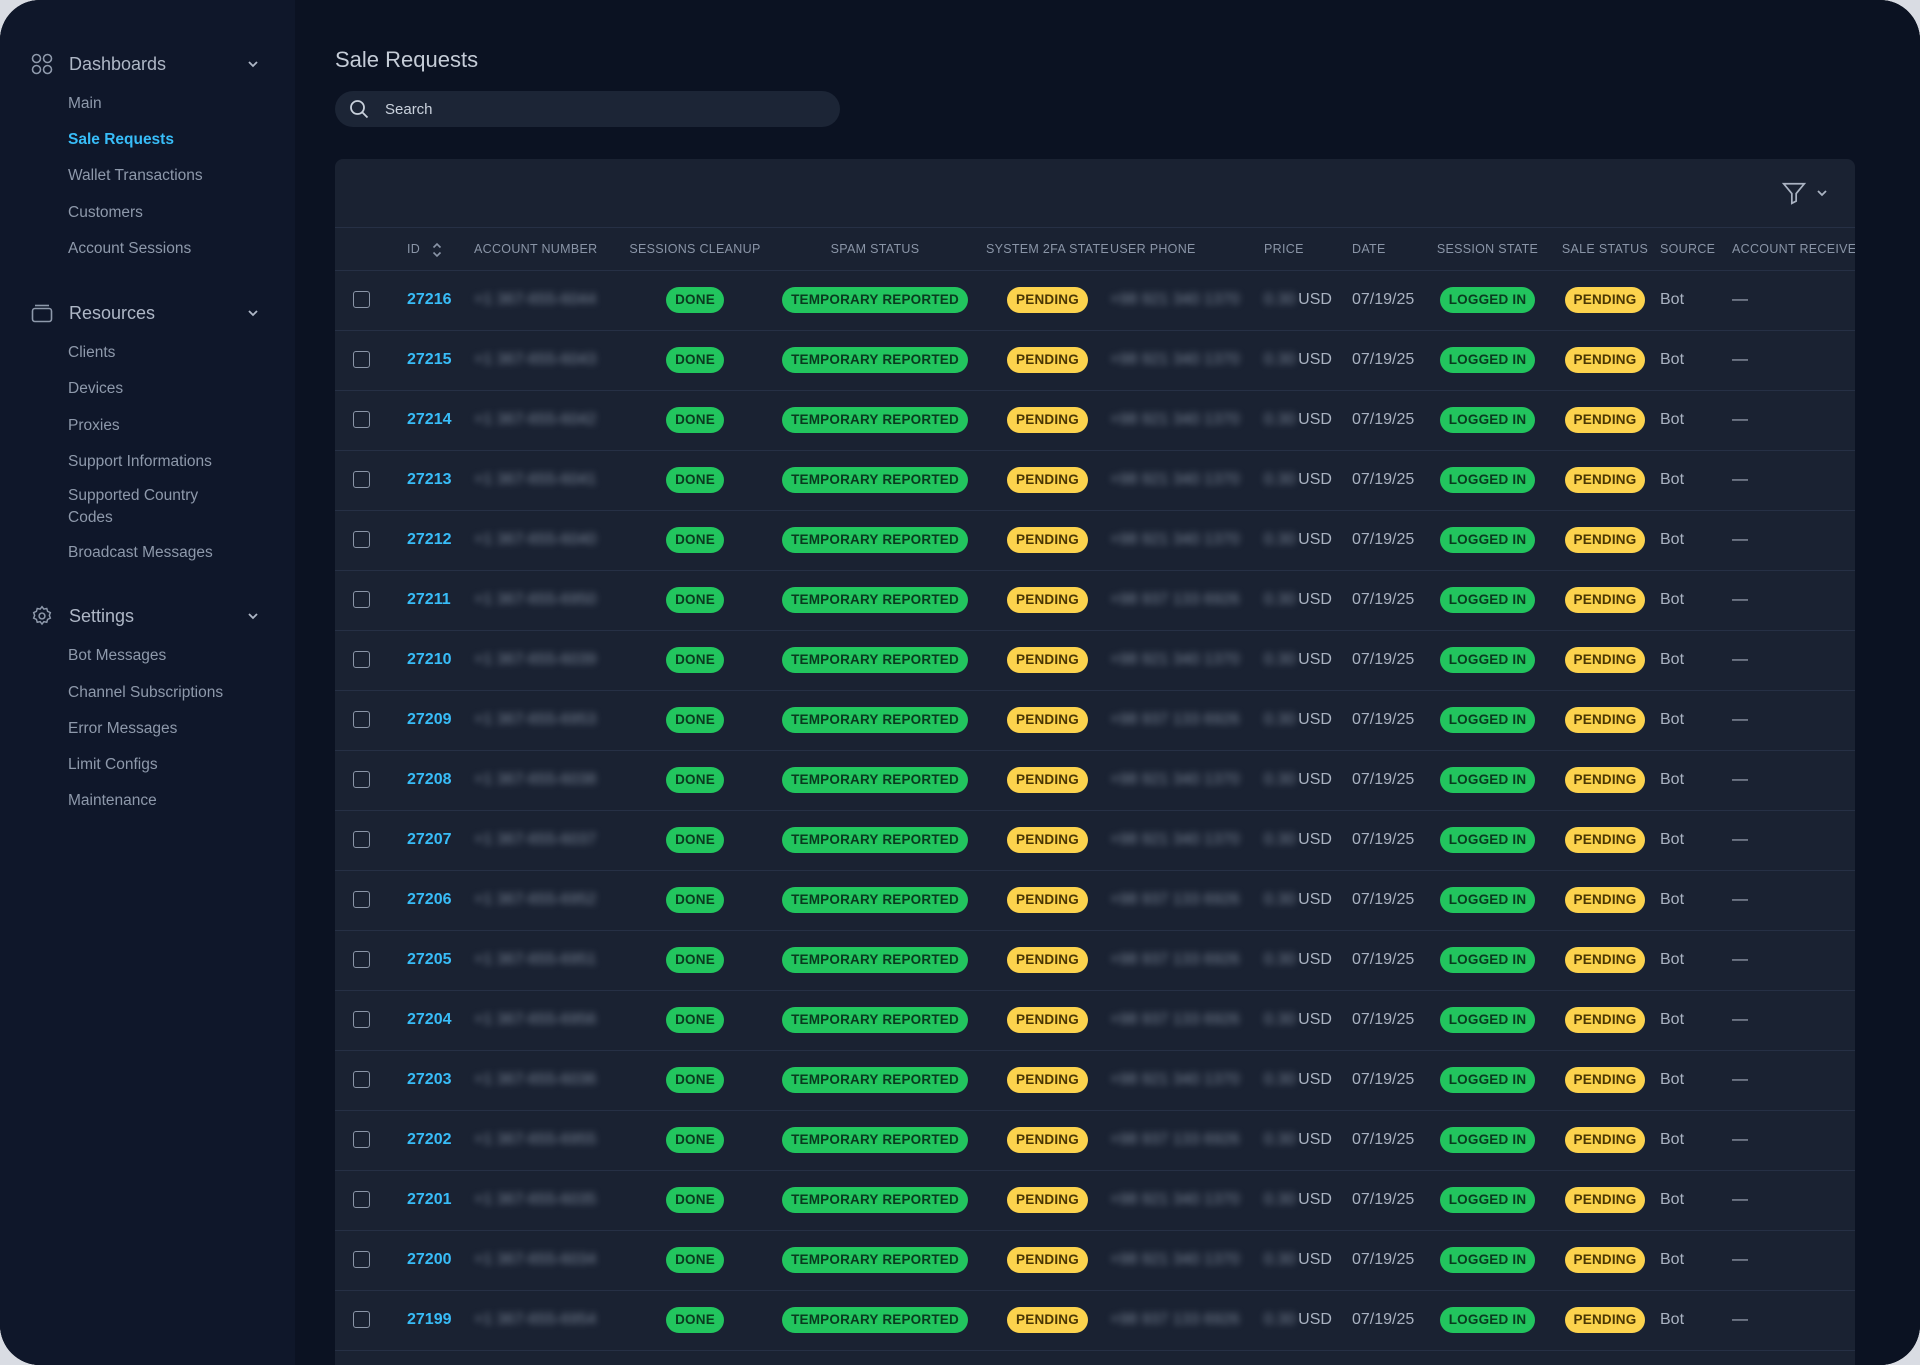  What do you see at coordinates (429, 1320) in the screenshot?
I see `id-link: 27199` at bounding box center [429, 1320].